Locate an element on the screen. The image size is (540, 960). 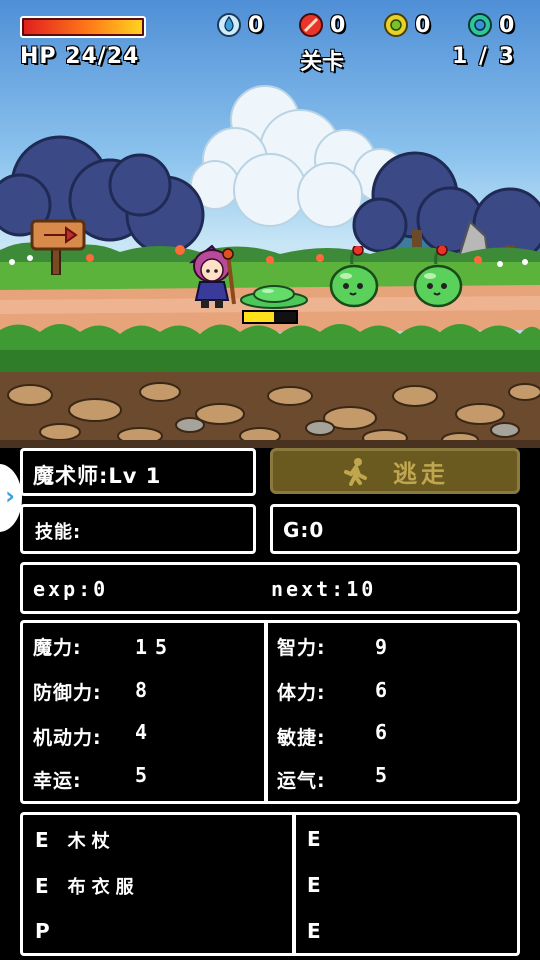
defeated-slime is located at coordinates (274, 297).